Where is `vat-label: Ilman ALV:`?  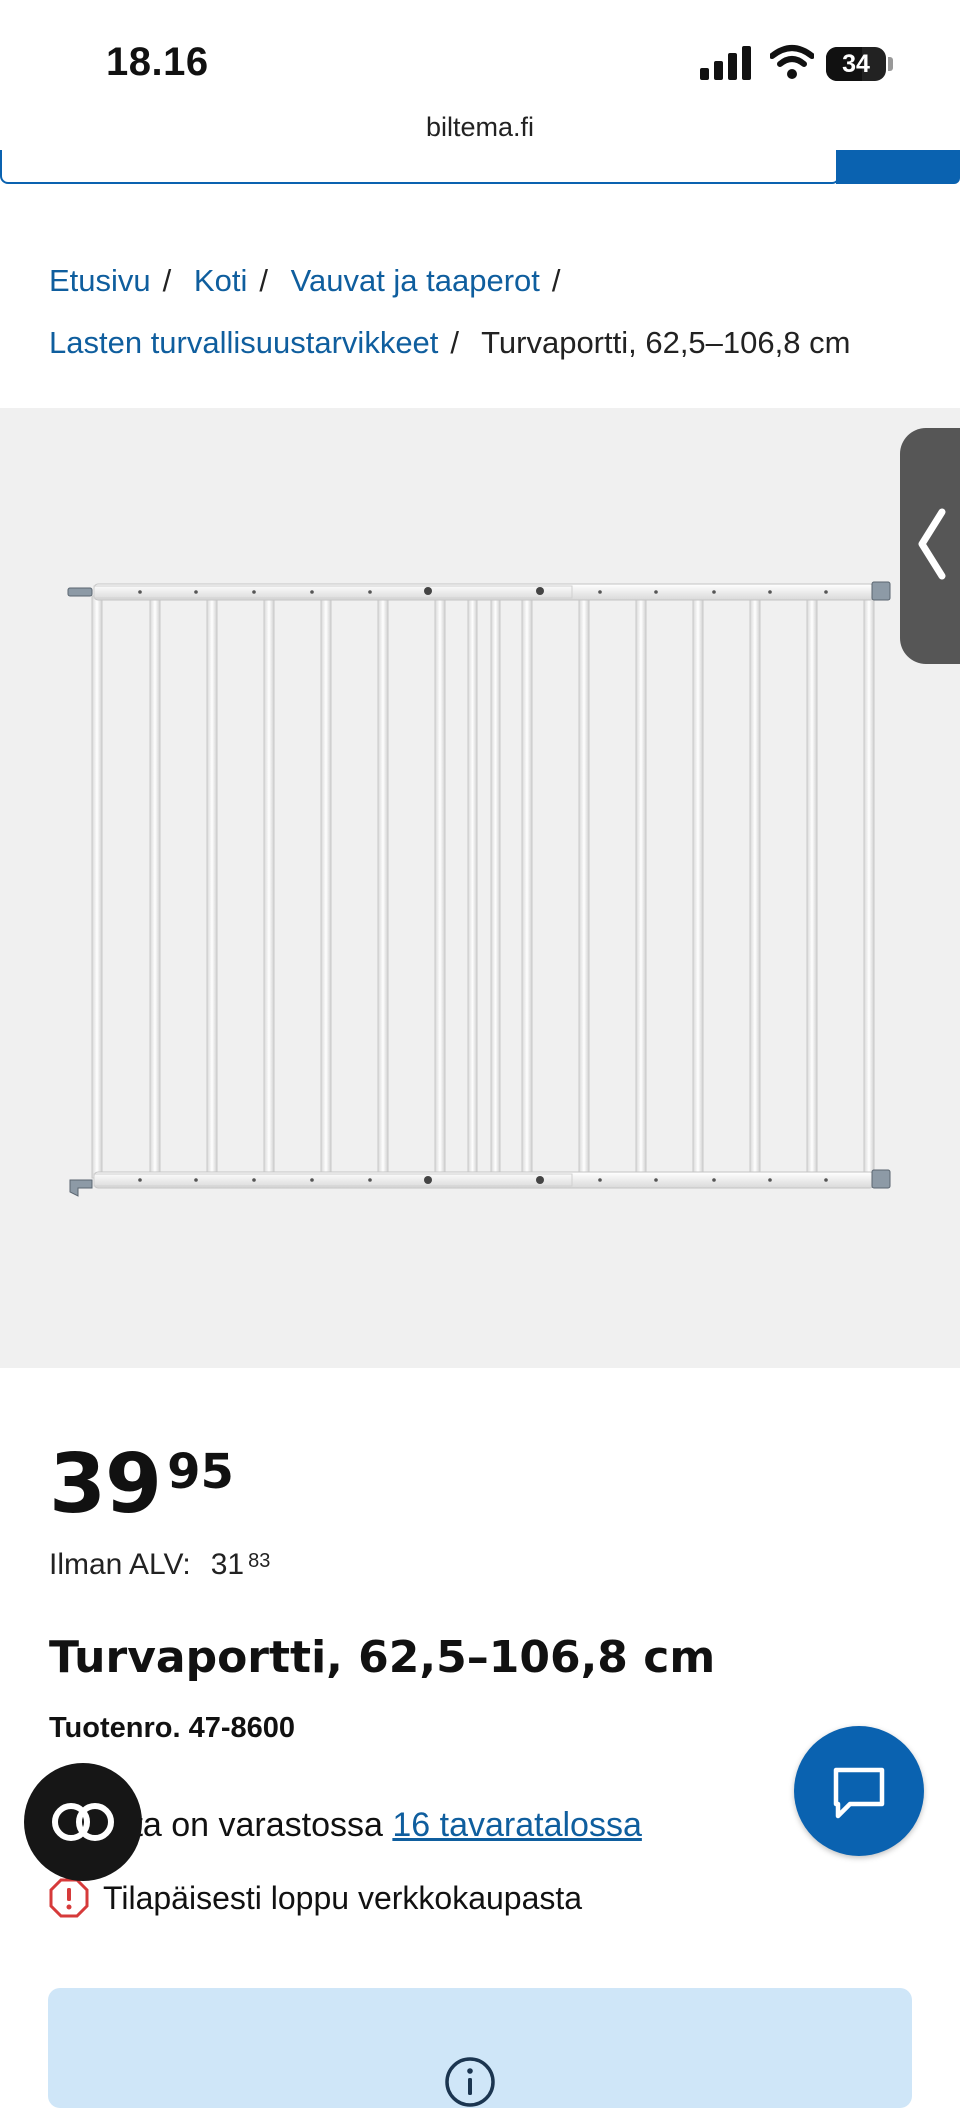
vat-label: Ilman ALV: is located at coordinates (120, 1564).